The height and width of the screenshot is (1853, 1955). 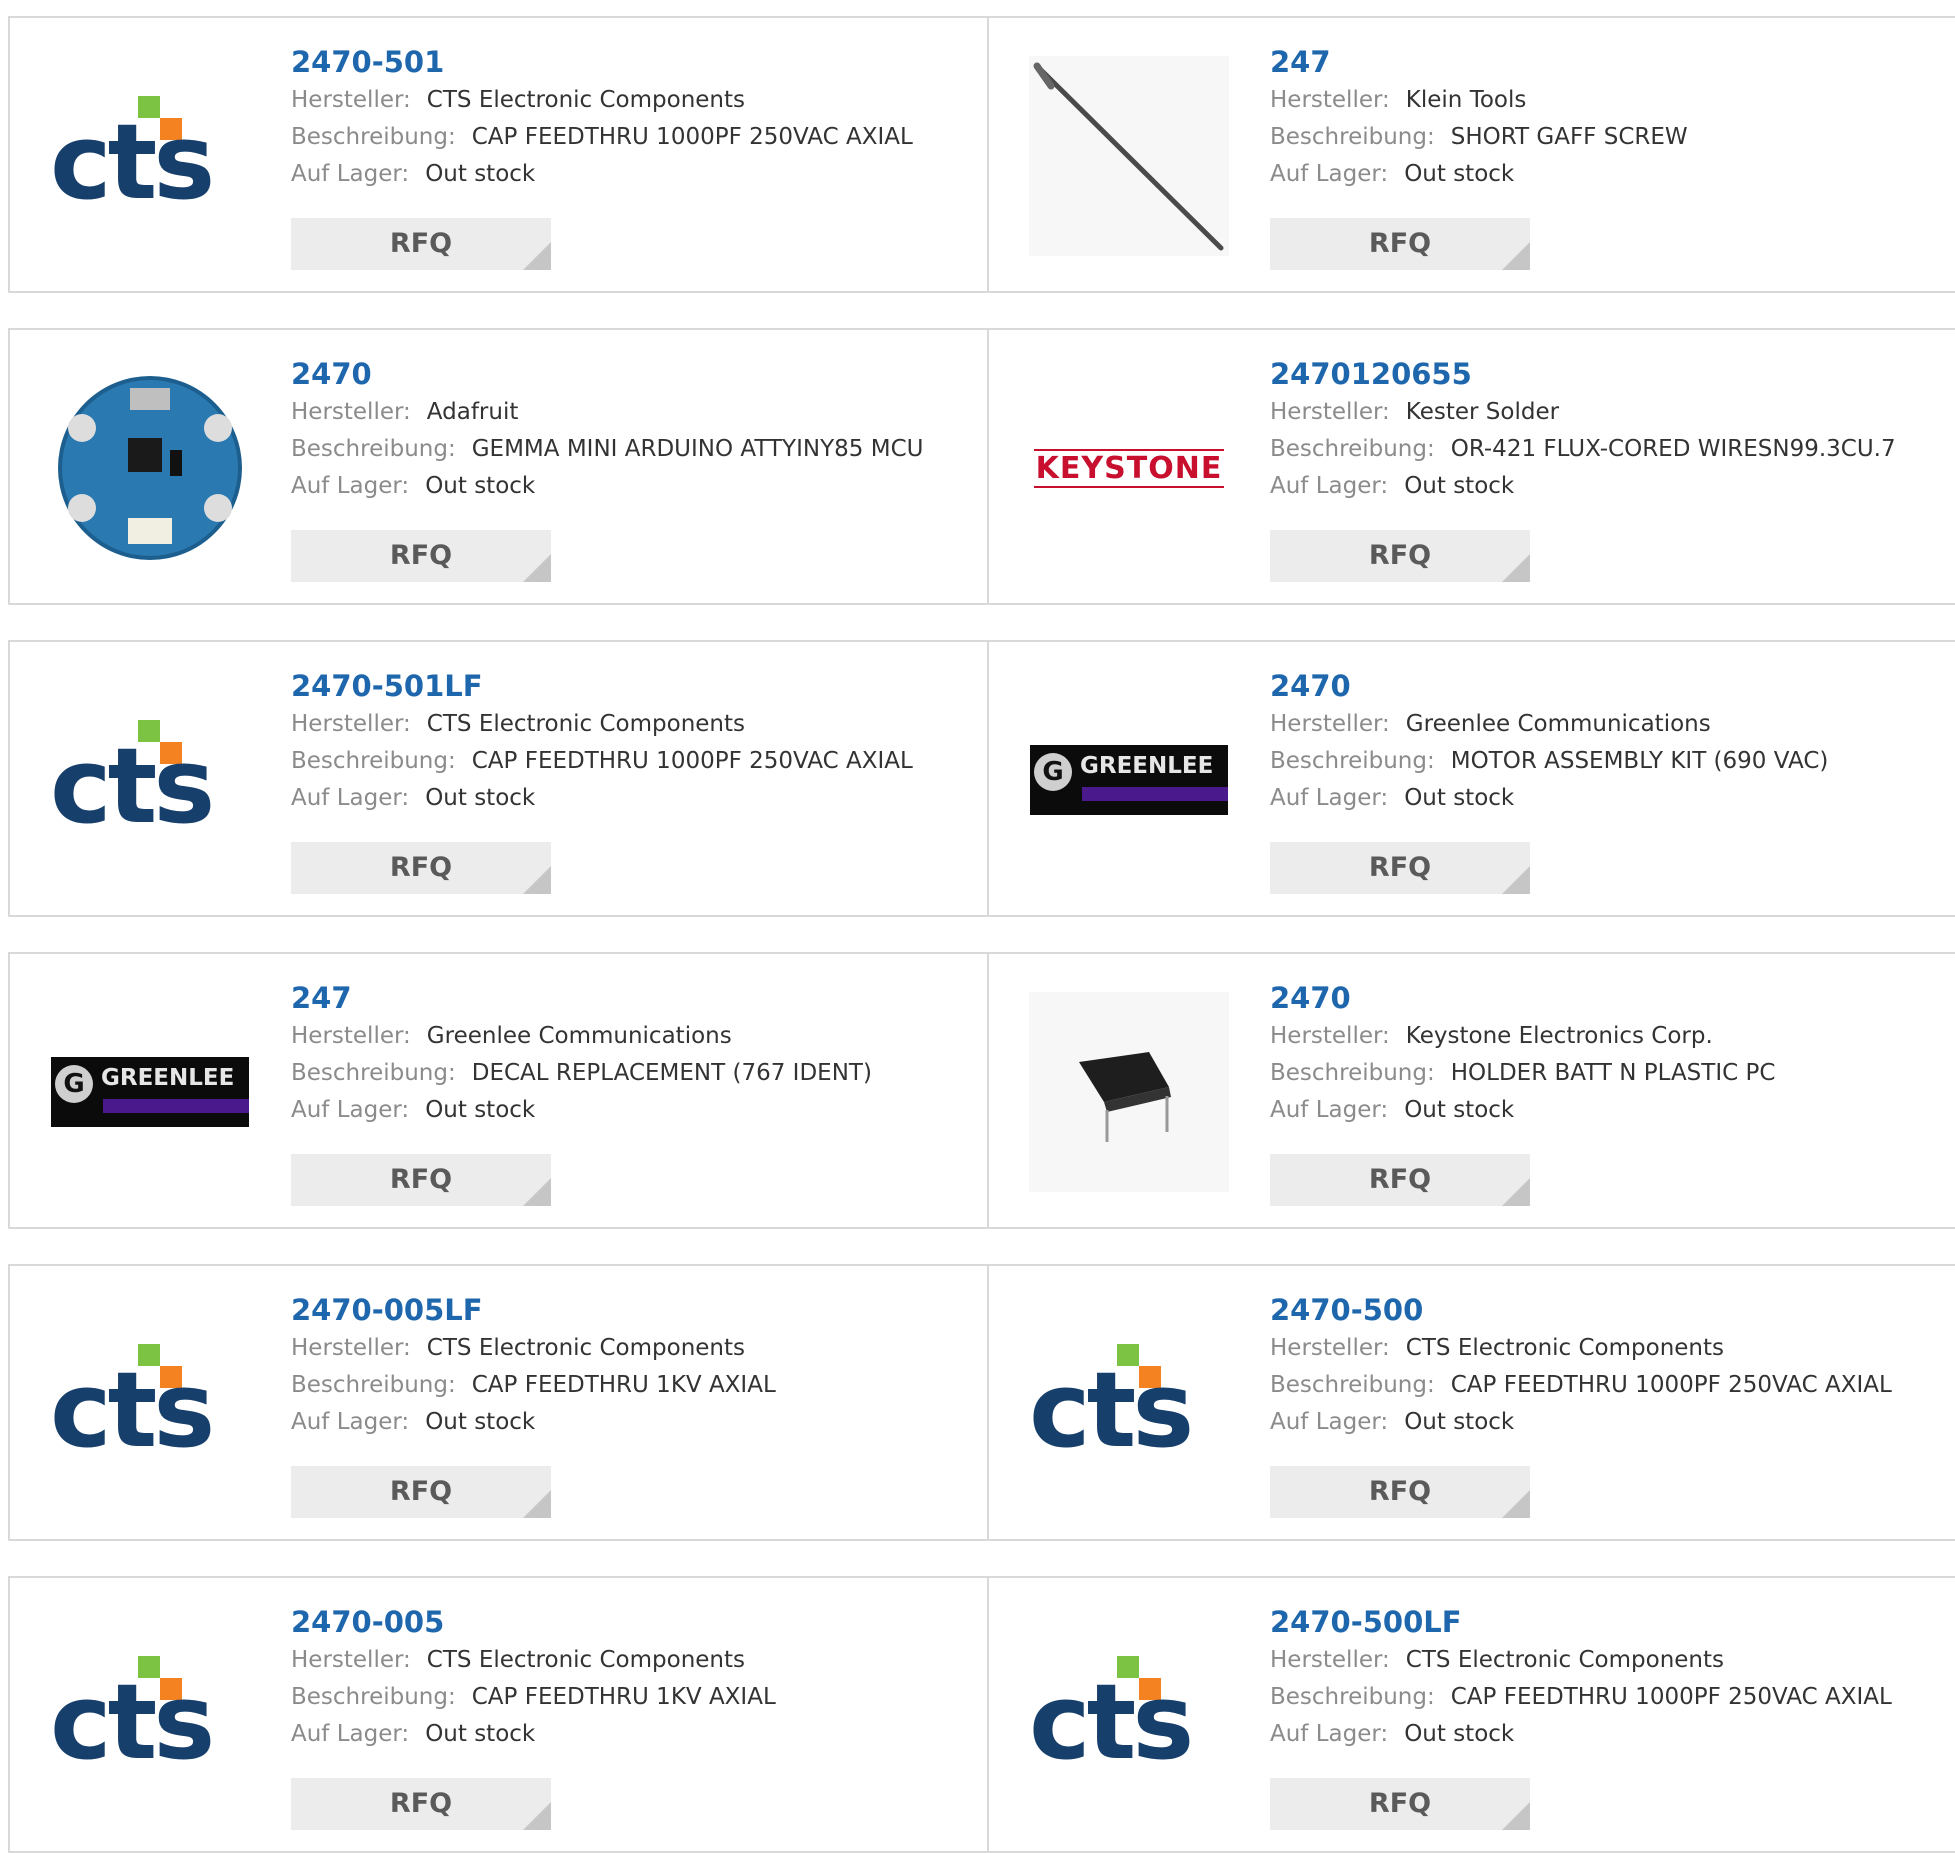 I want to click on part-number-link: 2470120655, so click(x=1611, y=374).